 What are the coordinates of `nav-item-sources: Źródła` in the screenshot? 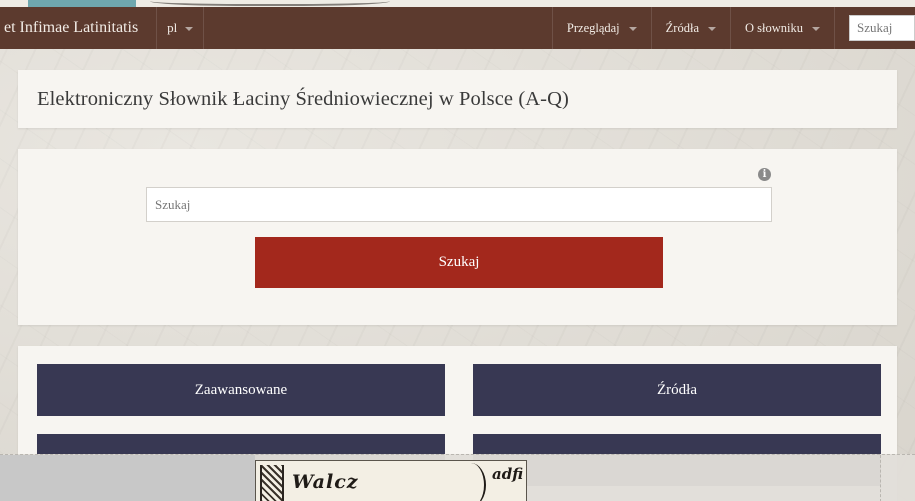 It's located at (690, 28).